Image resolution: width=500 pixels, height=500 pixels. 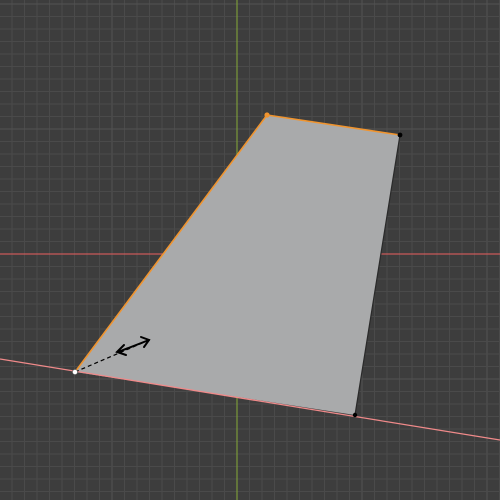 What do you see at coordinates (267, 115) in the screenshot?
I see `vertex-top-left-selected` at bounding box center [267, 115].